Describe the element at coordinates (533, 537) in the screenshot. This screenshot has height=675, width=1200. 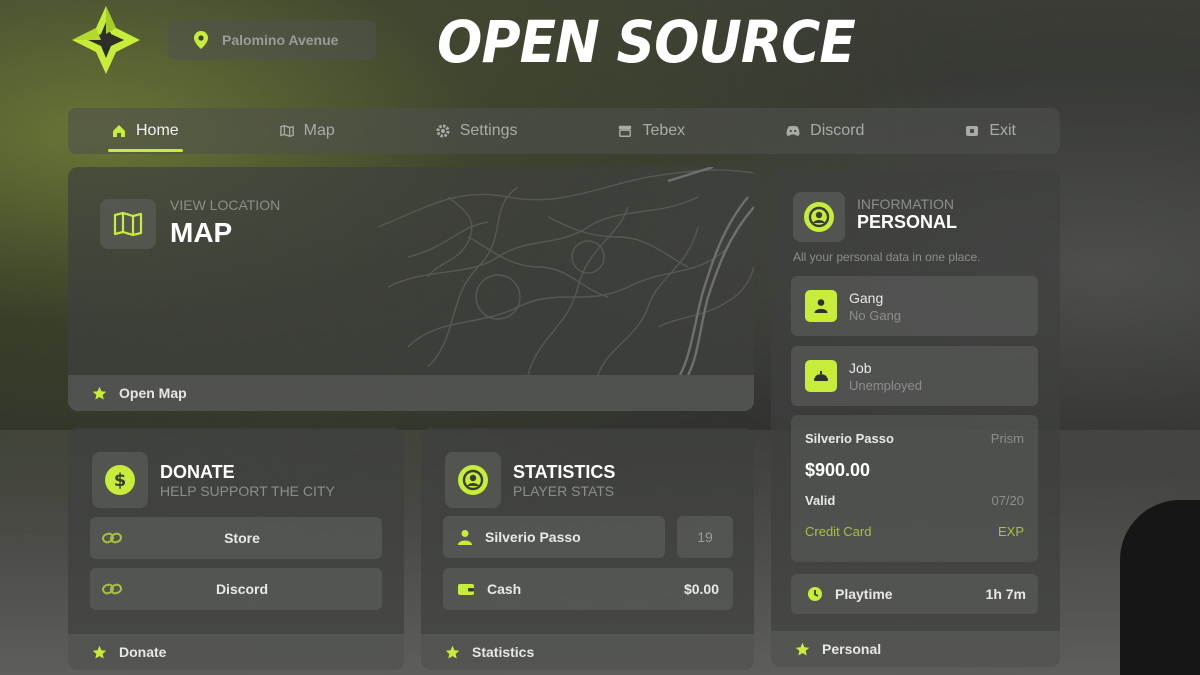
I see `player-name: Silverio Passo` at that location.